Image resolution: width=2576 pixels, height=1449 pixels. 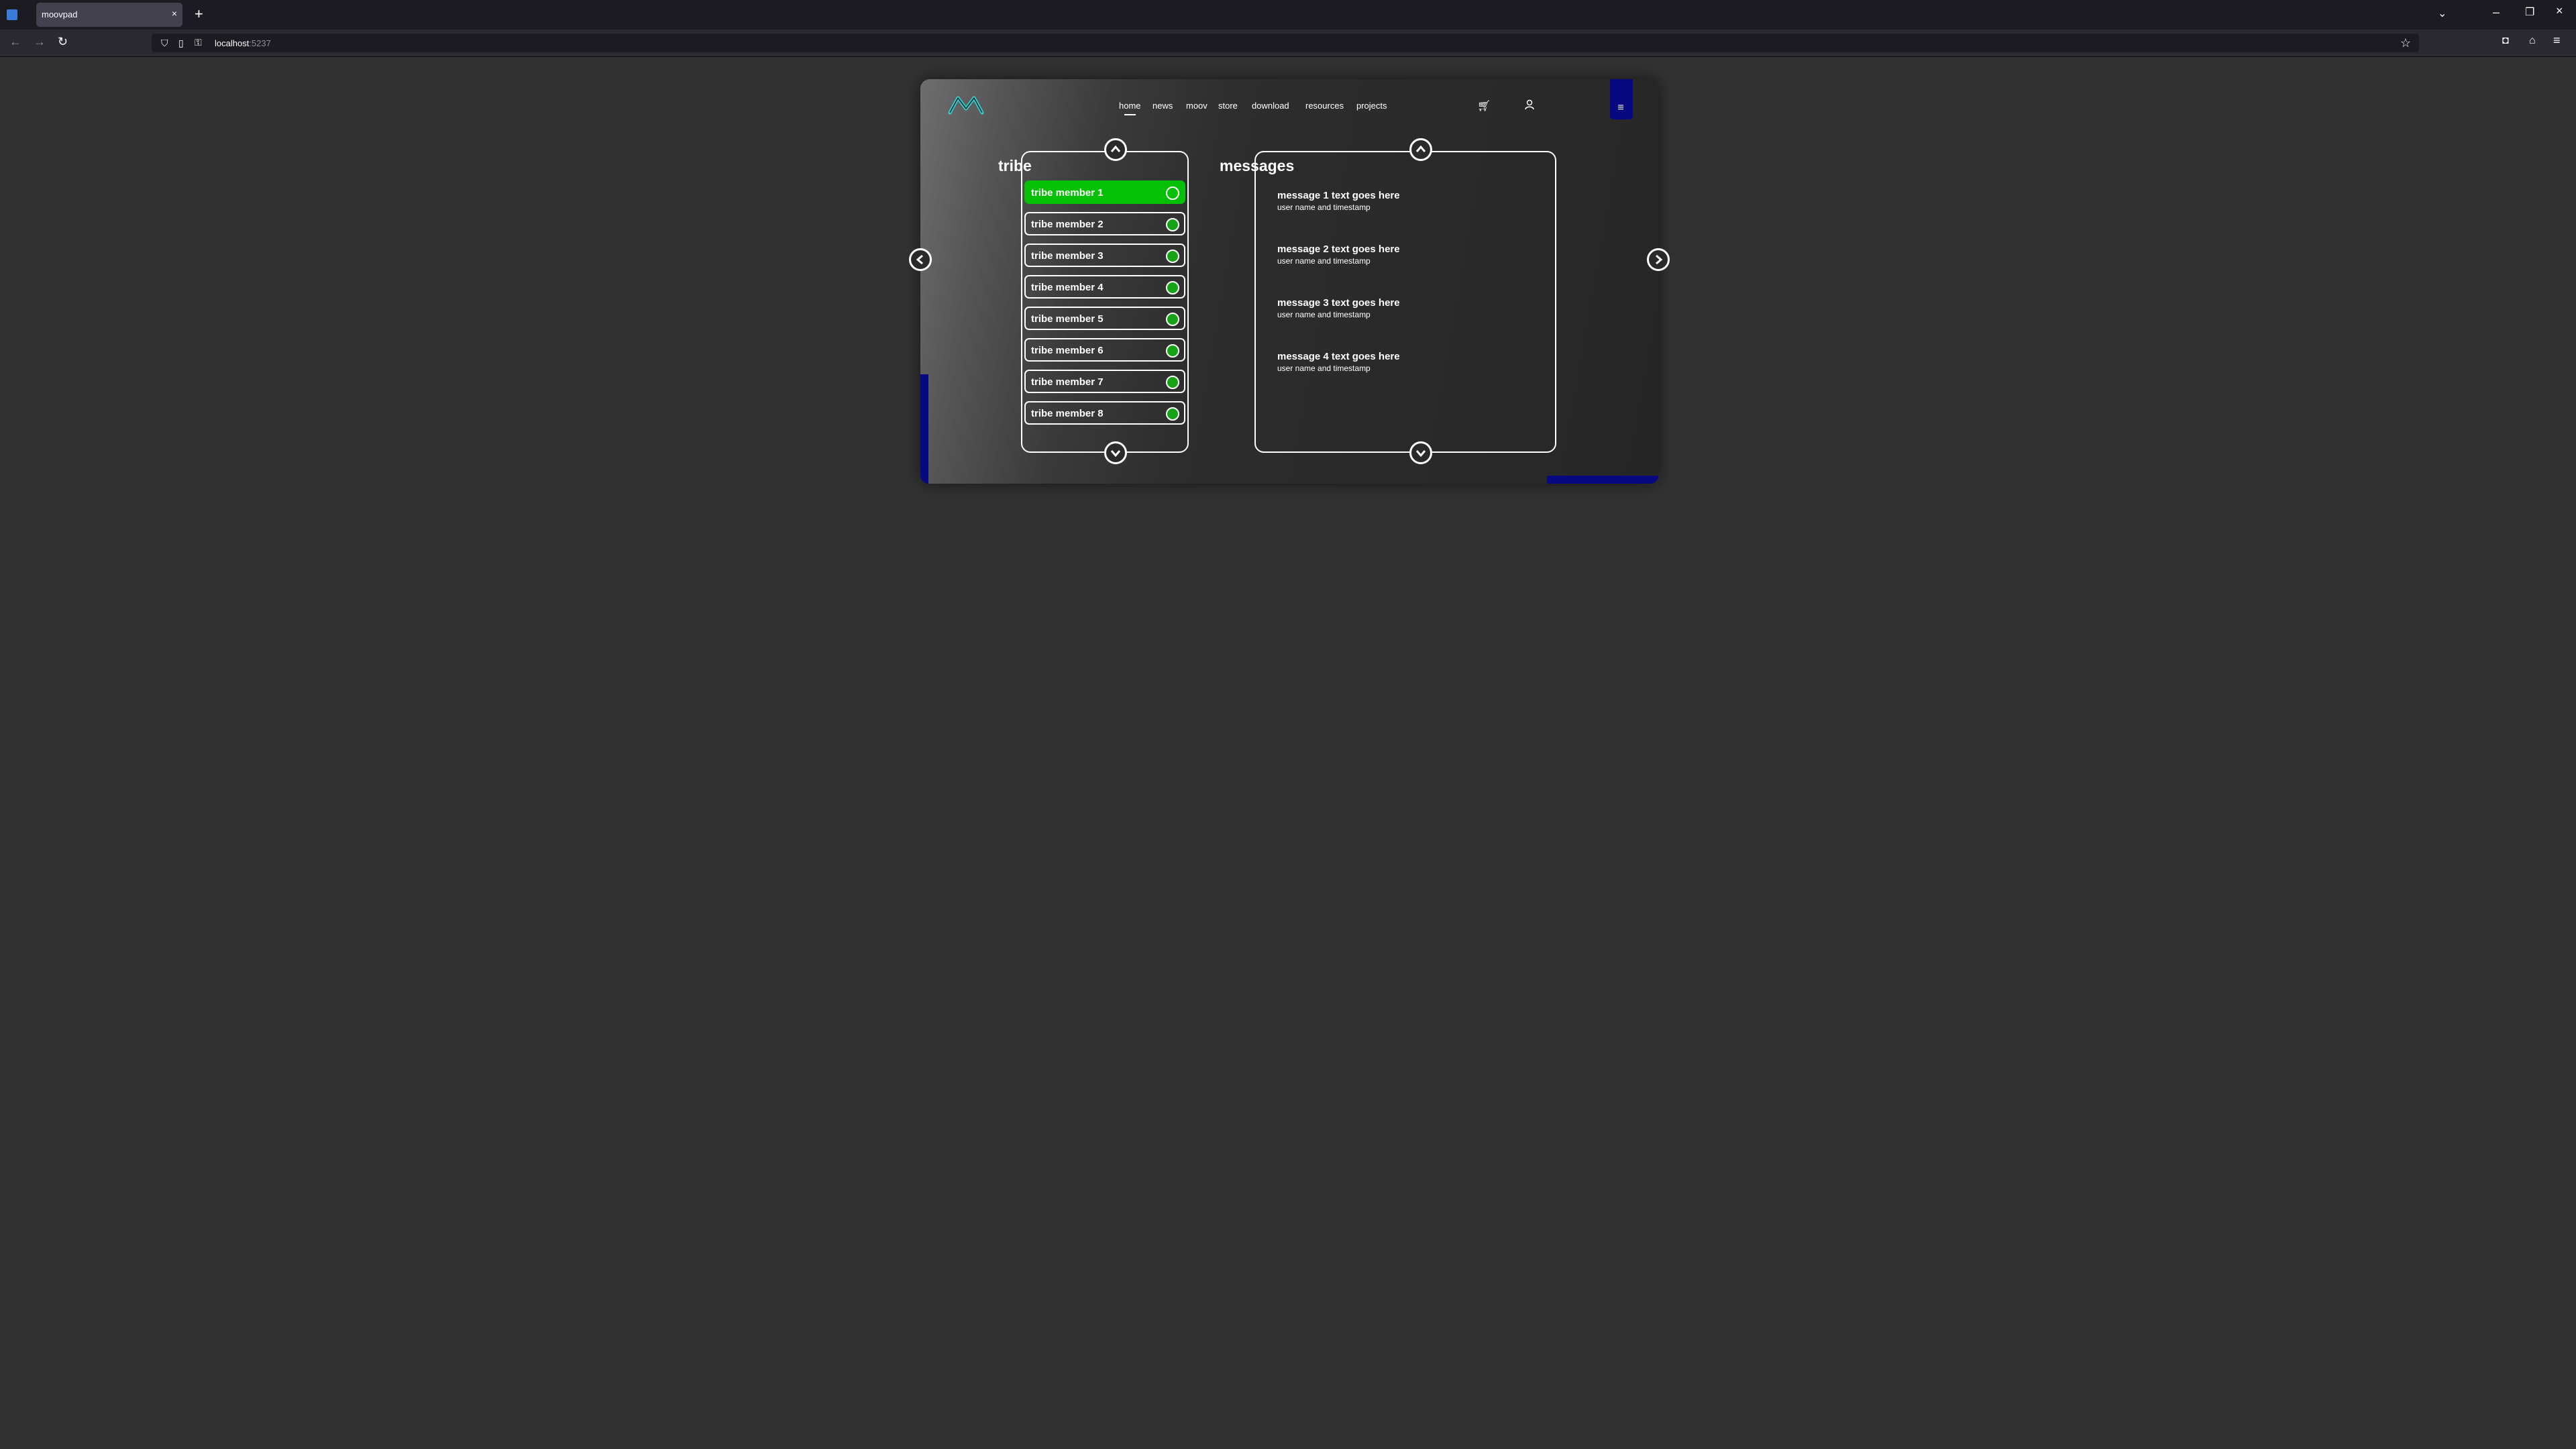 What do you see at coordinates (1602, 480) in the screenshot?
I see `accent-bar-bottom` at bounding box center [1602, 480].